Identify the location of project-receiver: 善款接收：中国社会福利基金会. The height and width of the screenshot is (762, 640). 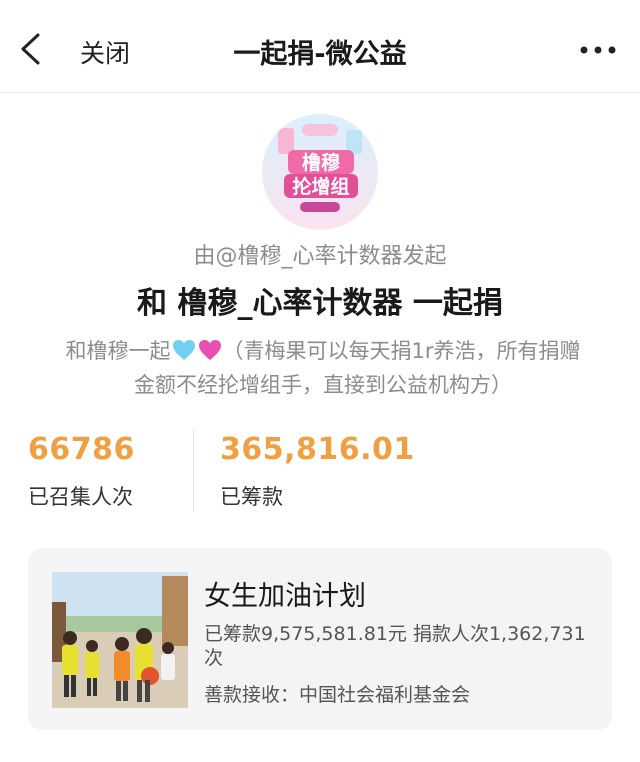
(337, 695).